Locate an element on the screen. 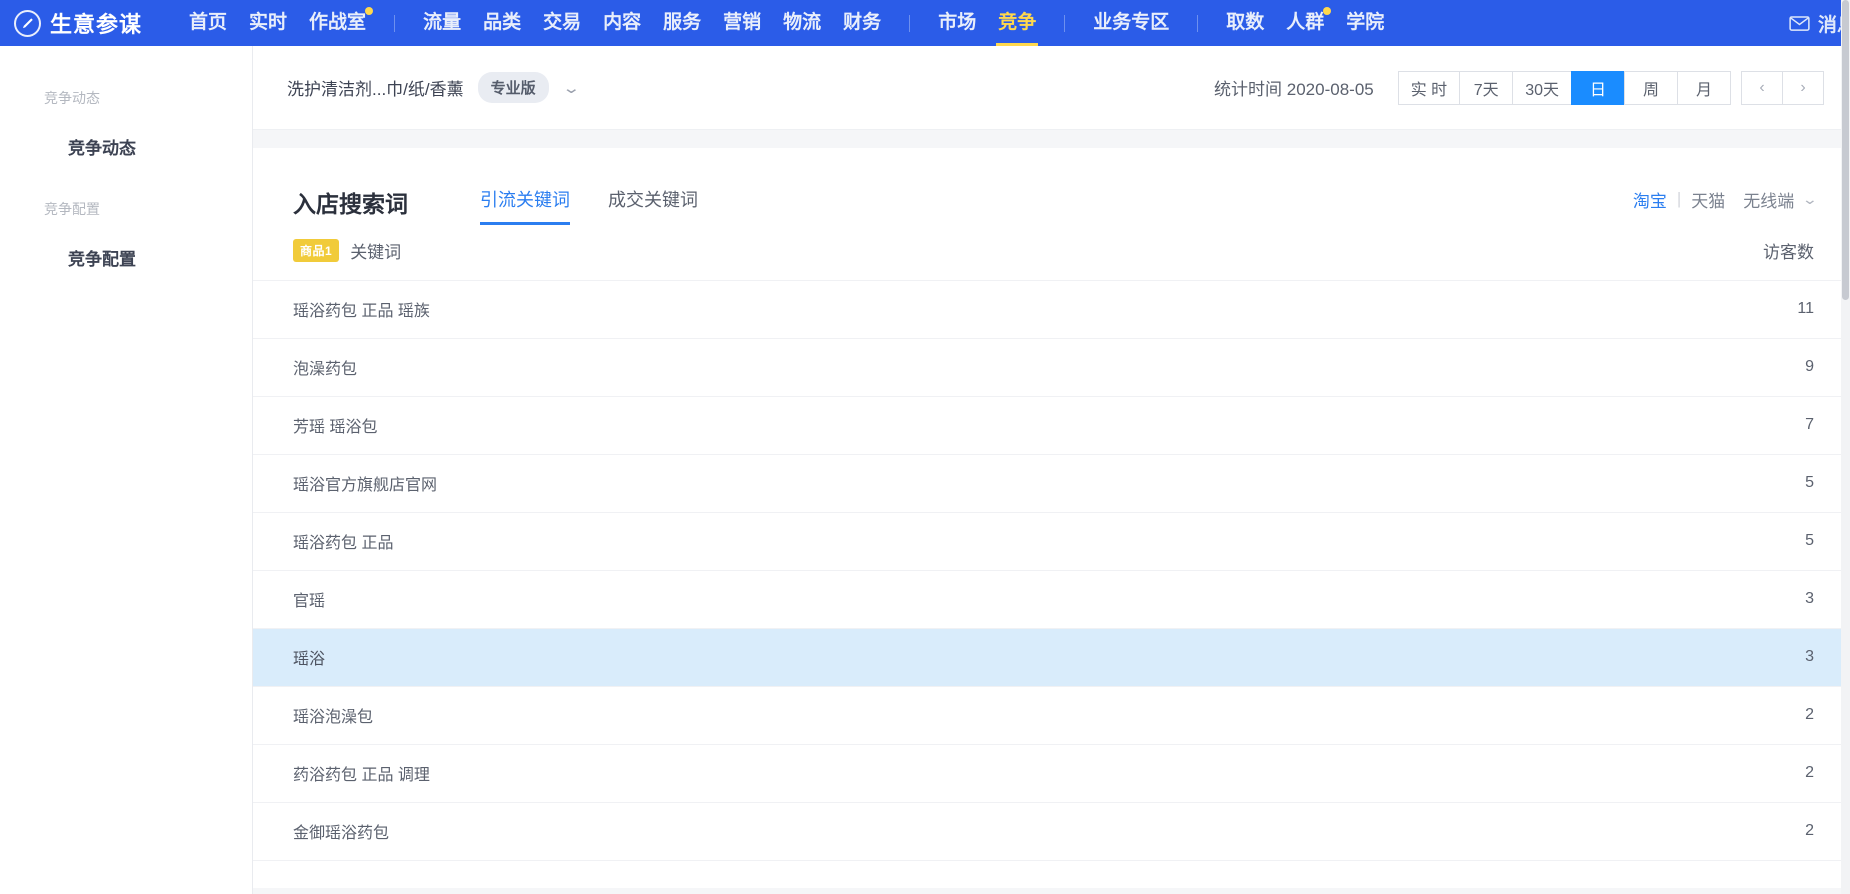 This screenshot has width=1850, height=894. filter-bar-right: 统计时间 2020-08-05 实 时 7天 30天日周月 ‹ › is located at coordinates (1519, 87).